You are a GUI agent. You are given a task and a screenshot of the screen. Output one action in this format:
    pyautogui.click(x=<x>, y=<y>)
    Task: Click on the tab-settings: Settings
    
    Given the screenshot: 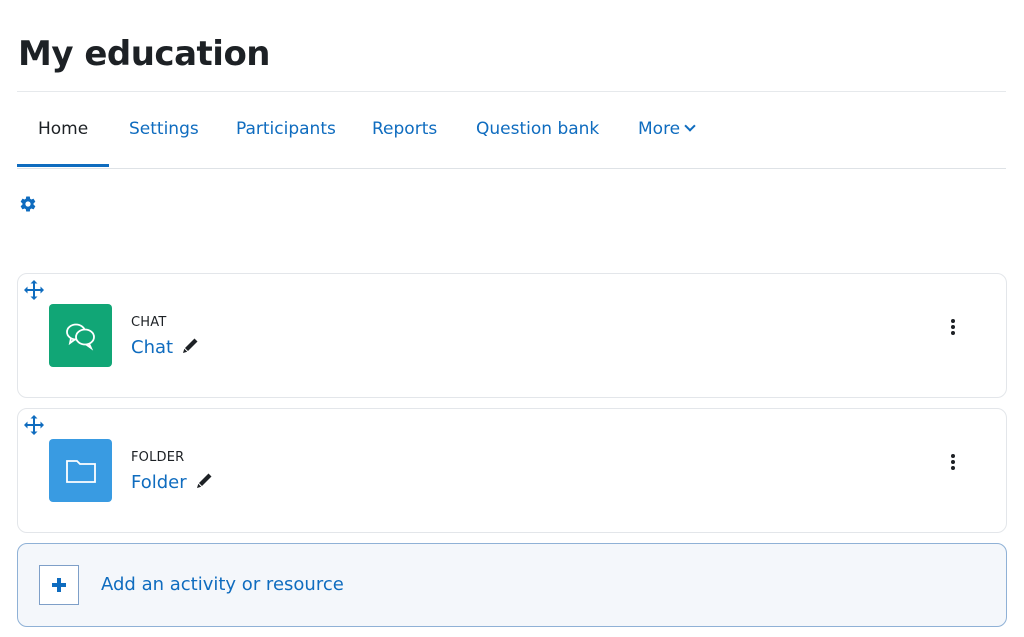 What is the action you would take?
    pyautogui.click(x=164, y=130)
    